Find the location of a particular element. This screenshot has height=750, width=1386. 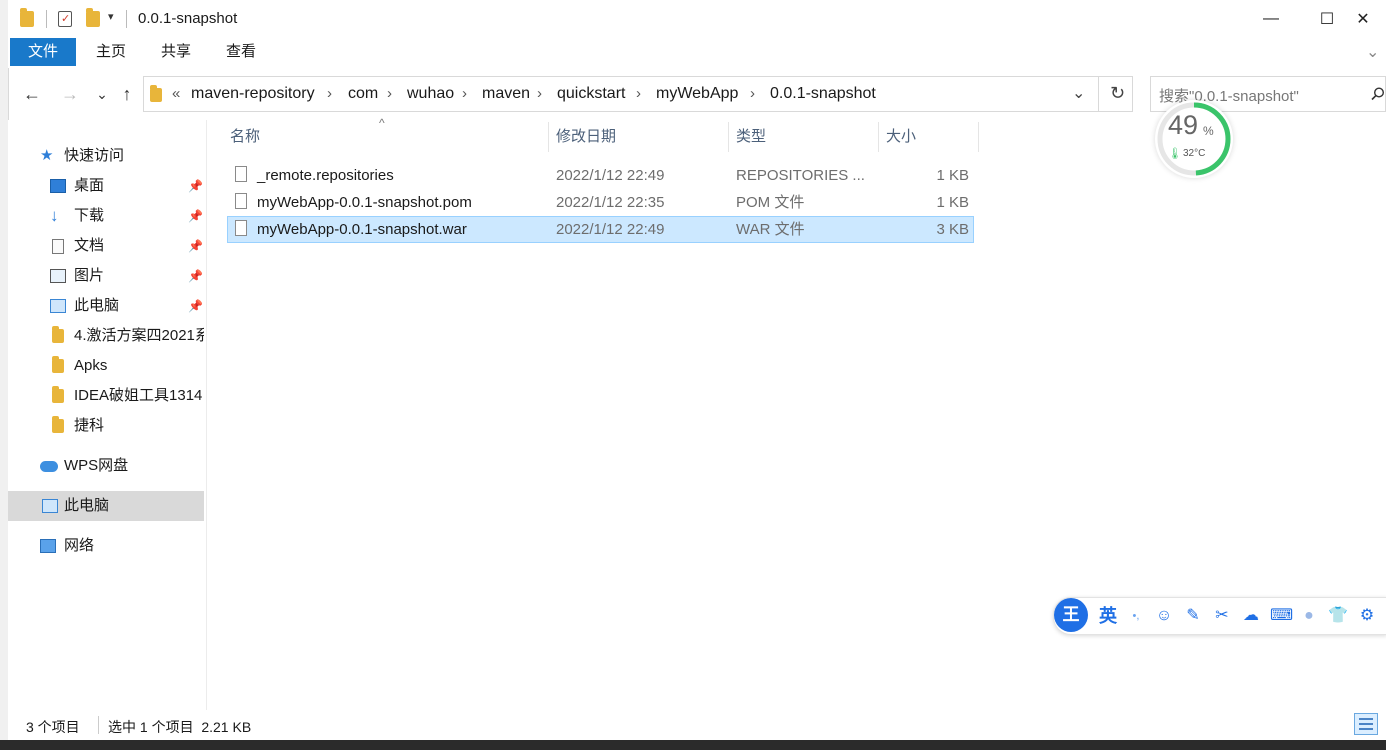

breadcrumb-com: com is located at coordinates (363, 94).